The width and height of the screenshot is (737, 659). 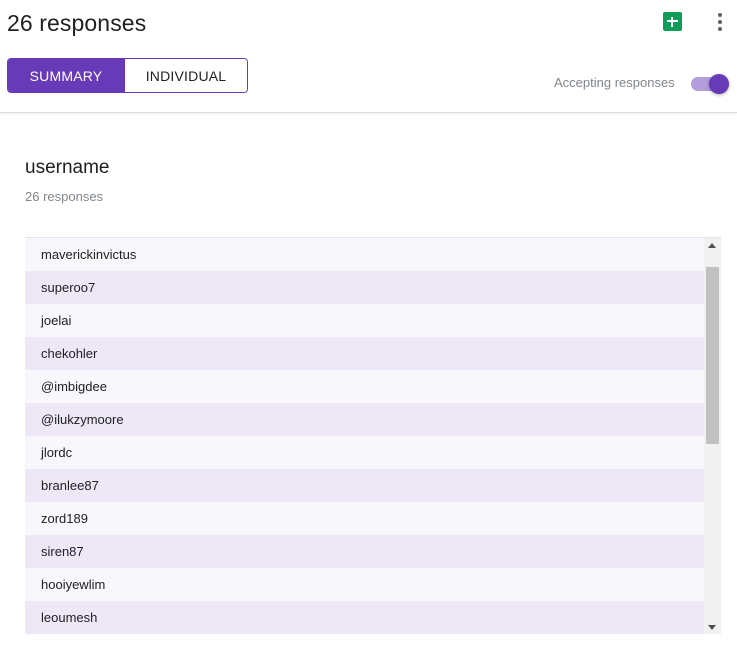 I want to click on response-row: @ilukzymoore, so click(x=364, y=419).